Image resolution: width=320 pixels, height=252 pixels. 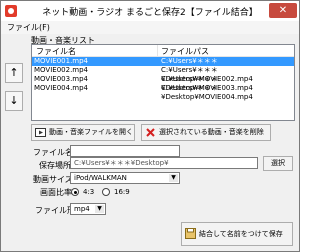 I want to click on remove-selected-button: 選択されている動画・音楽を削除, so click(x=206, y=132).